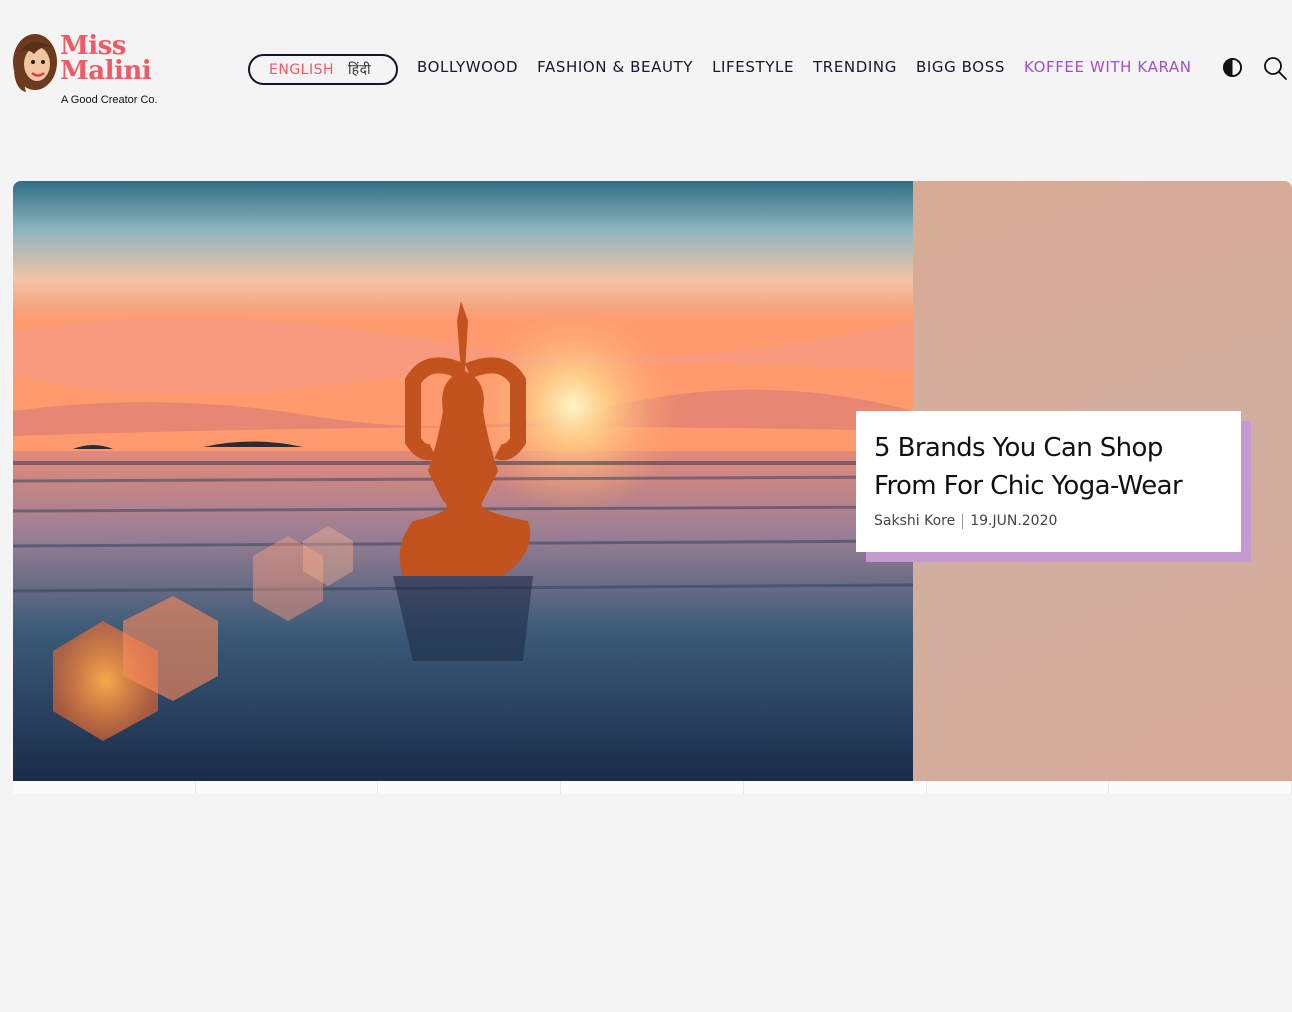  I want to click on search-icon, so click(1275, 68).